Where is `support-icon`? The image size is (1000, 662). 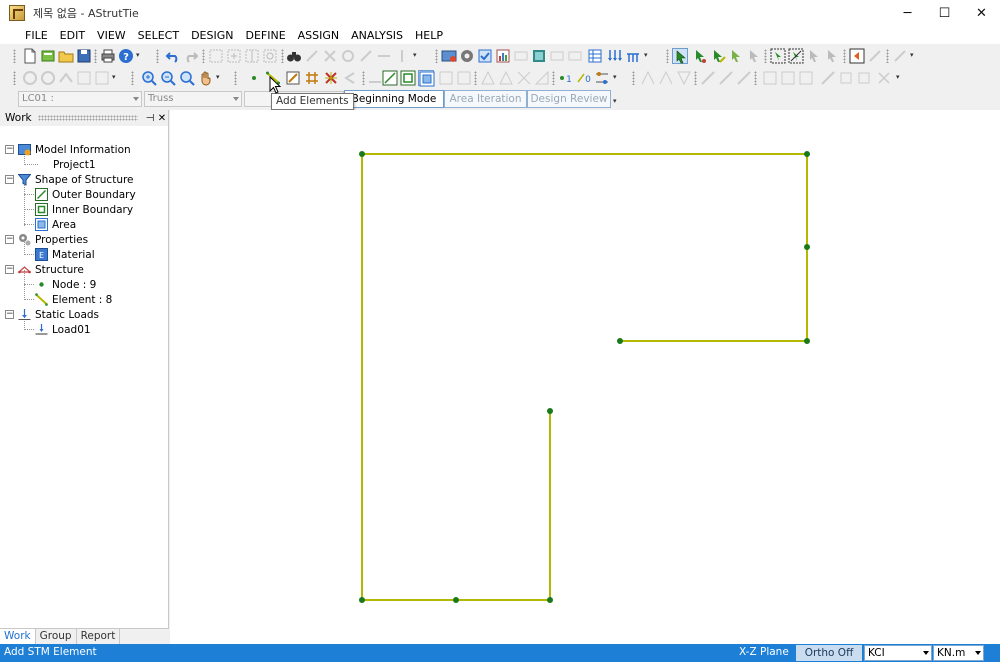
support-icon is located at coordinates (633, 56).